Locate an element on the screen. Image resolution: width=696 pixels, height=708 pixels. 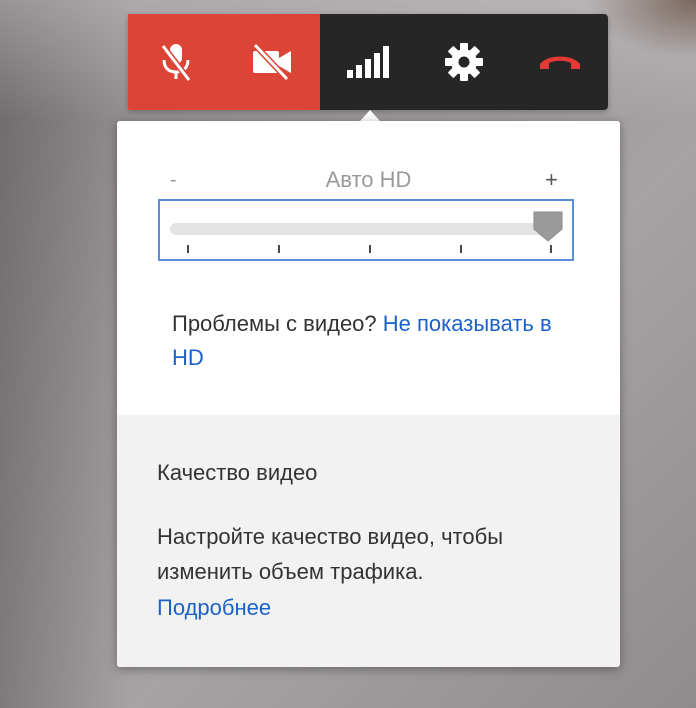
end-call-icon is located at coordinates (560, 62).